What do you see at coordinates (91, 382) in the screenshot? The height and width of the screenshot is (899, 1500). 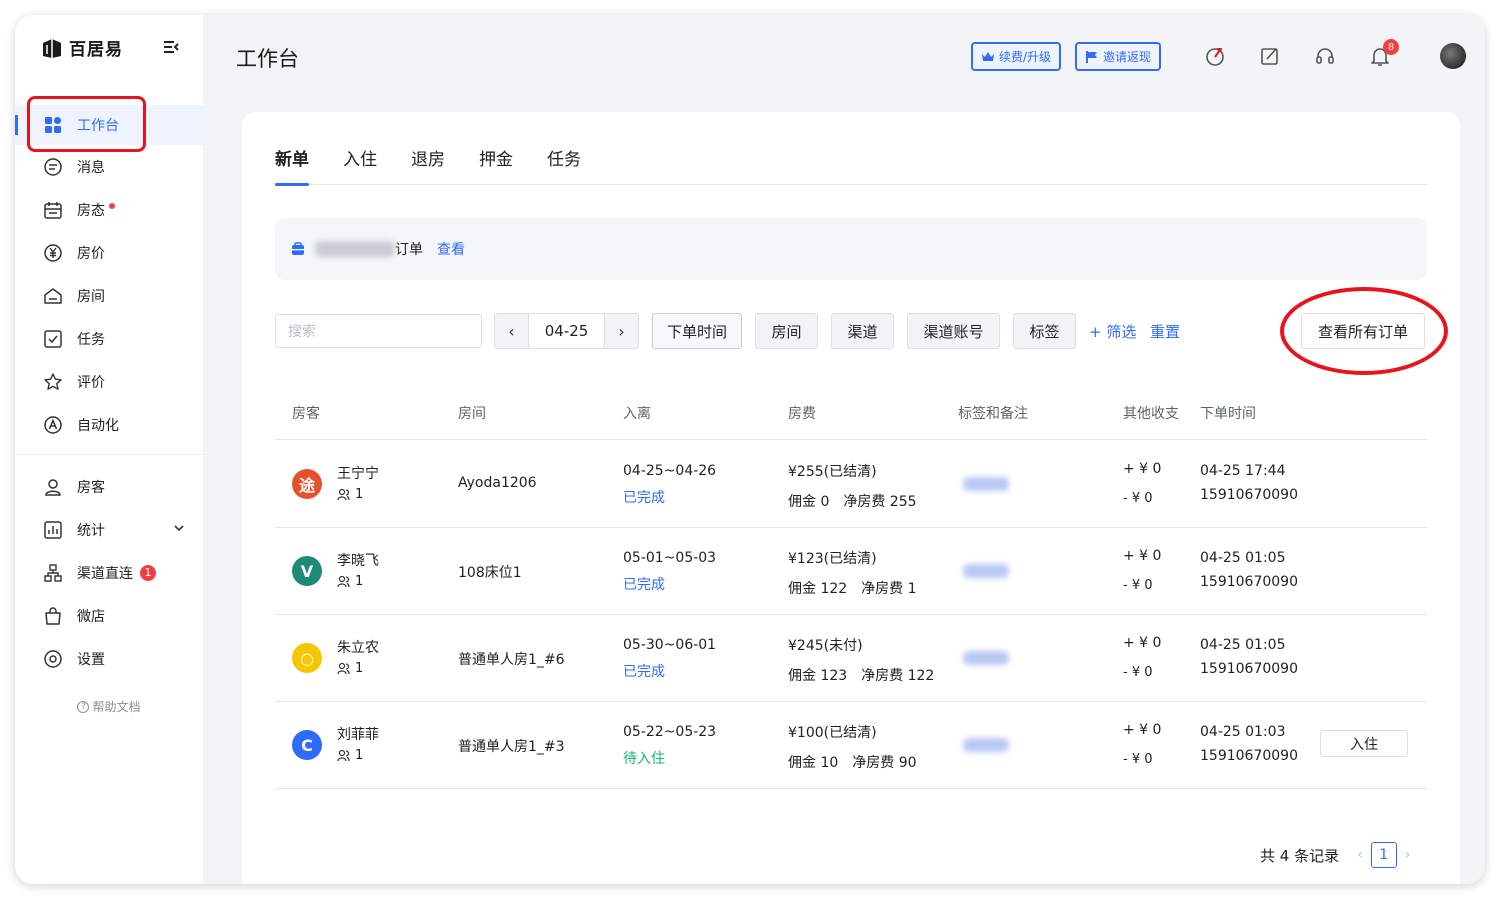 I see `sidebar-item-label: 评价` at bounding box center [91, 382].